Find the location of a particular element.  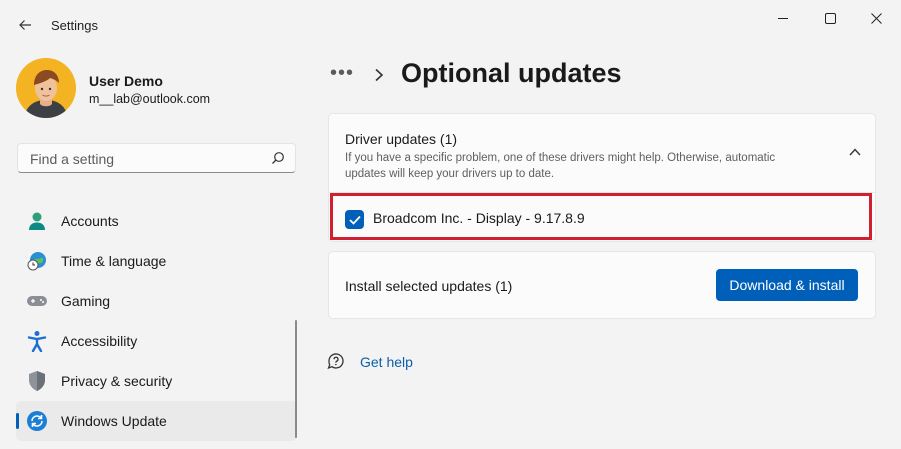

driver-updates-title: Driver updates (1) is located at coordinates (401, 139).